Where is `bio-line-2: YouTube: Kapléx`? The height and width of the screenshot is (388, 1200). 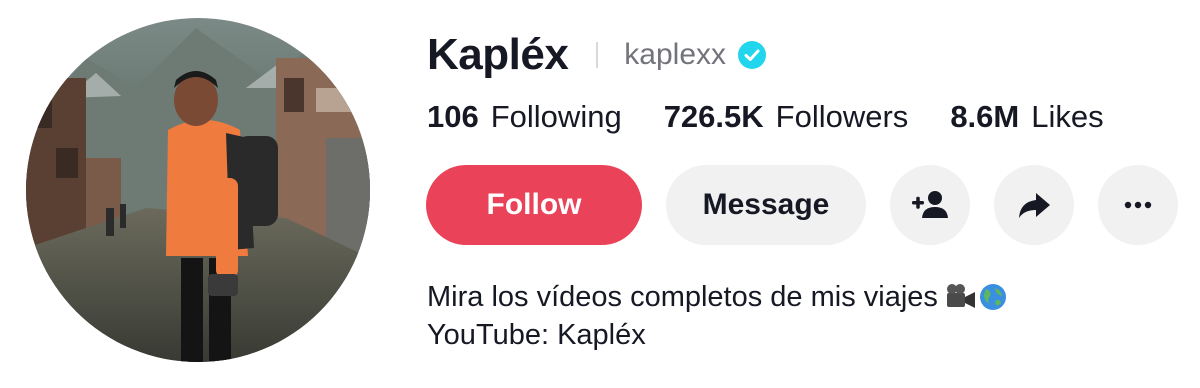 bio-line-2: YouTube: Kapléx is located at coordinates (536, 335).